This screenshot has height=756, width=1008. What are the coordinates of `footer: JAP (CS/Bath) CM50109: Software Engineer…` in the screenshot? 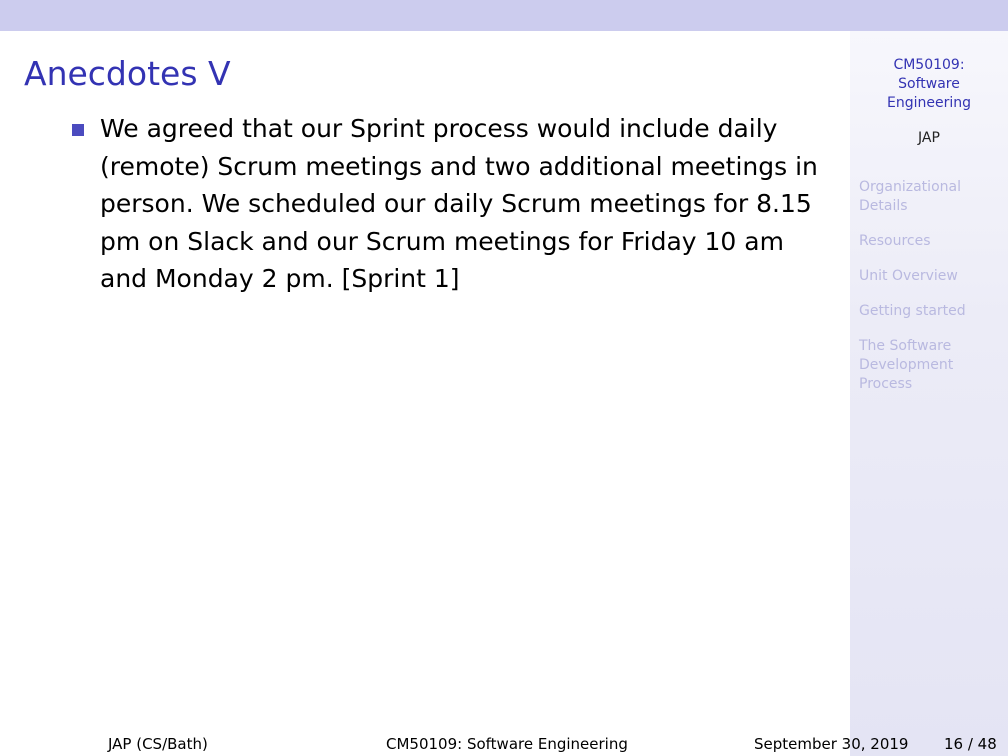 It's located at (504, 745).